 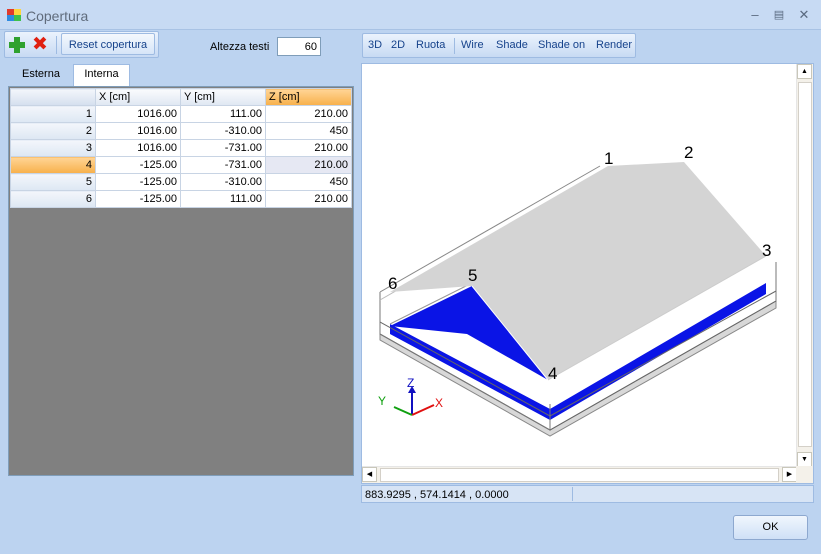 I want to click on horizontal-scrollbar: ◀ ▶, so click(x=579, y=474).